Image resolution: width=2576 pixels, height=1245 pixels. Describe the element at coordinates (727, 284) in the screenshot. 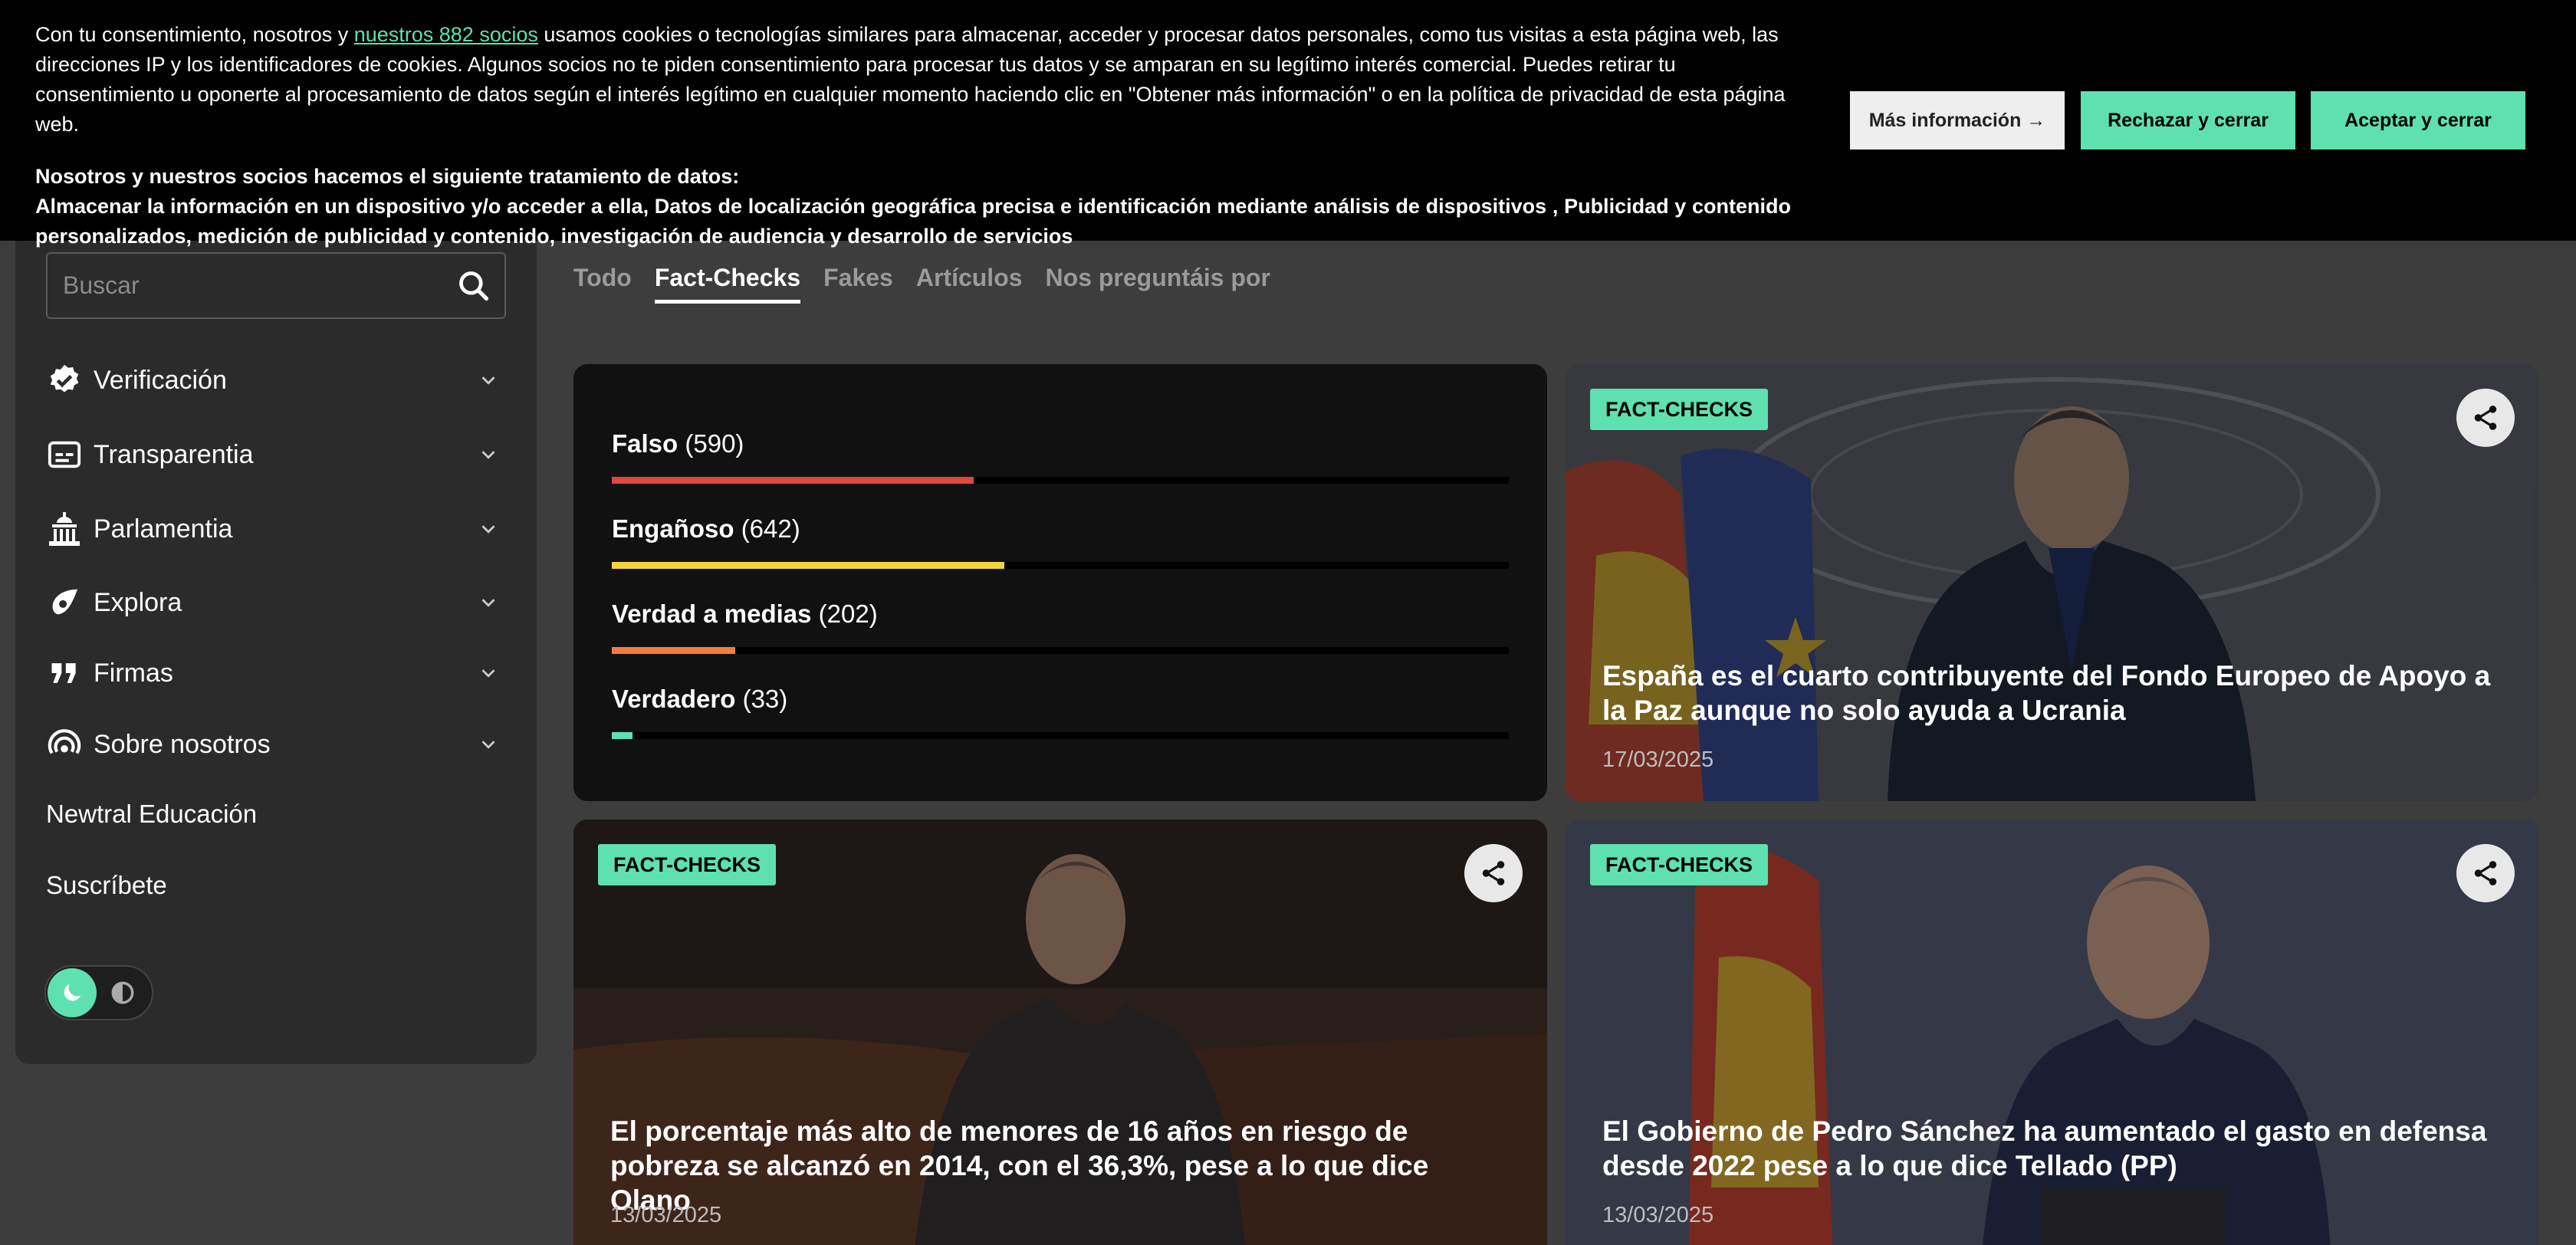

I see `tab-fact-checks: Fact-Checks` at that location.